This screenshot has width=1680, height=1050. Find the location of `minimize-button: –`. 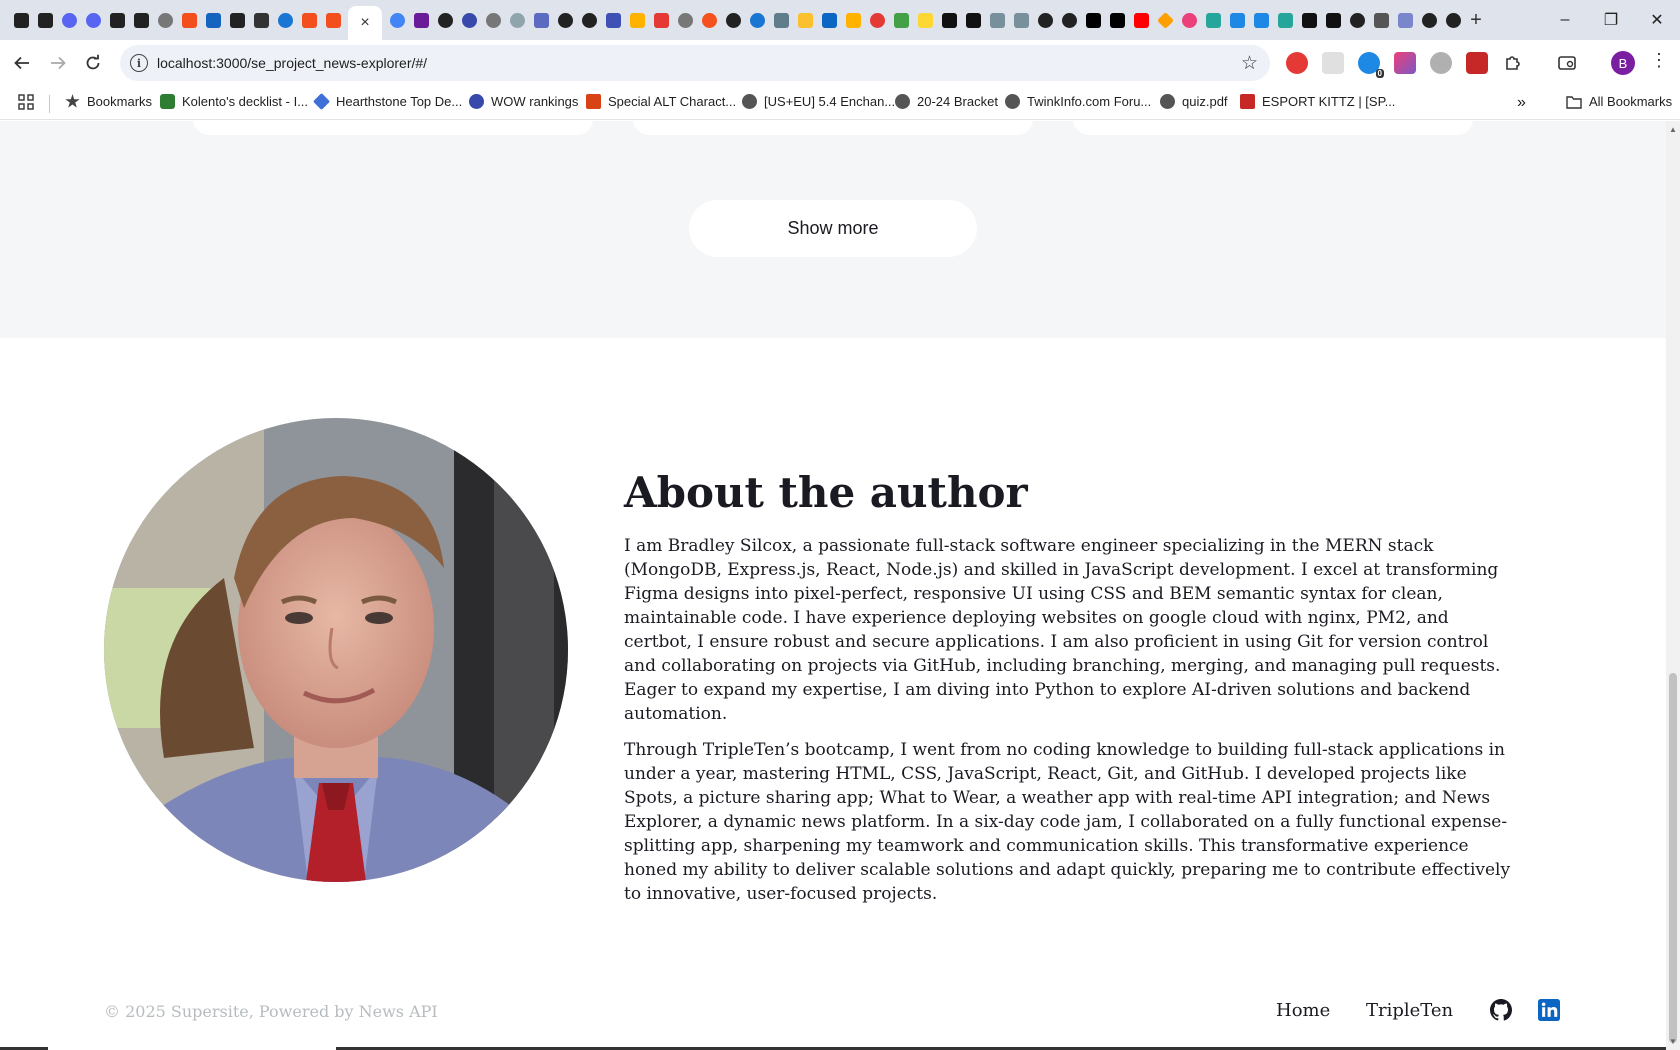

minimize-button: – is located at coordinates (1565, 20).